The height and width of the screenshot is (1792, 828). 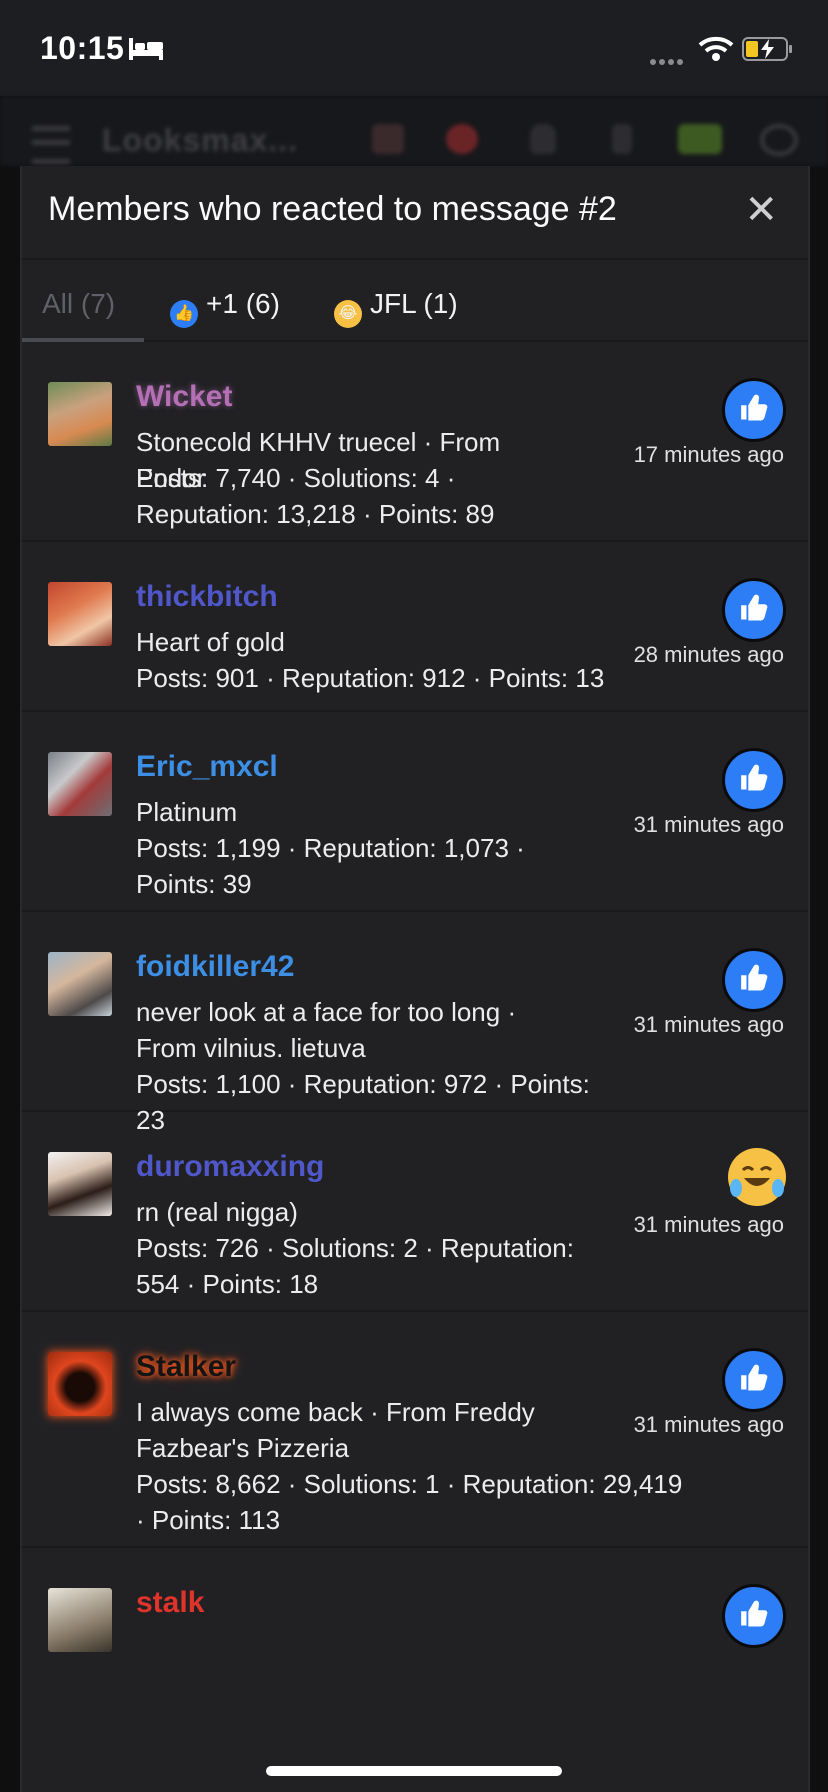 What do you see at coordinates (170, 1603) in the screenshot?
I see `member-name: stalk` at bounding box center [170, 1603].